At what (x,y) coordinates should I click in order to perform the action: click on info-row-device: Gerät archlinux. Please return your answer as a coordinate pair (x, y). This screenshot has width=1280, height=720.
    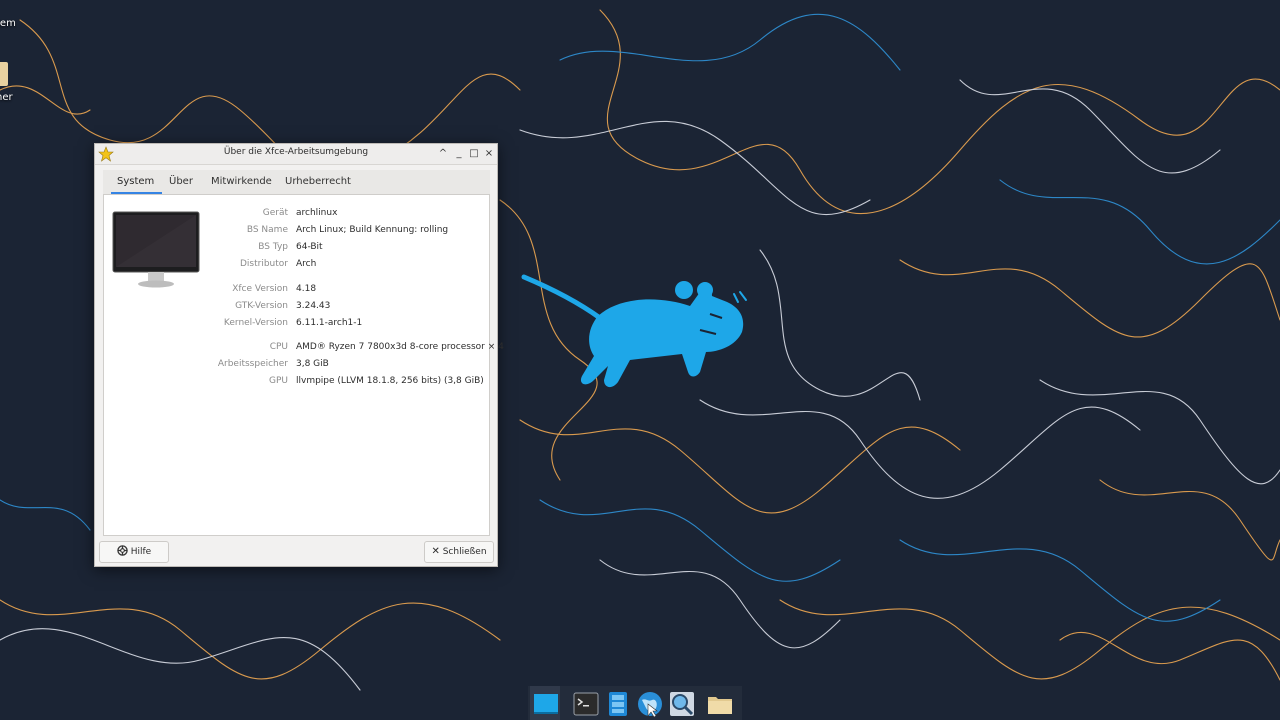
    Looking at the image, I should click on (297, 215).